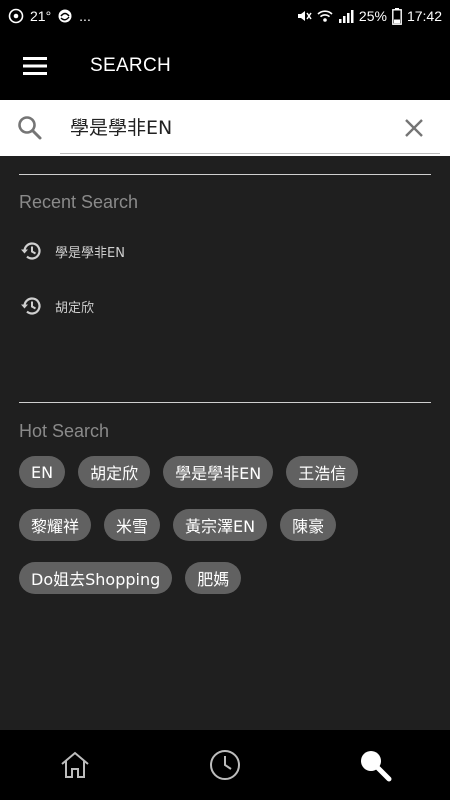 This screenshot has width=450, height=800. I want to click on close-icon, so click(414, 128).